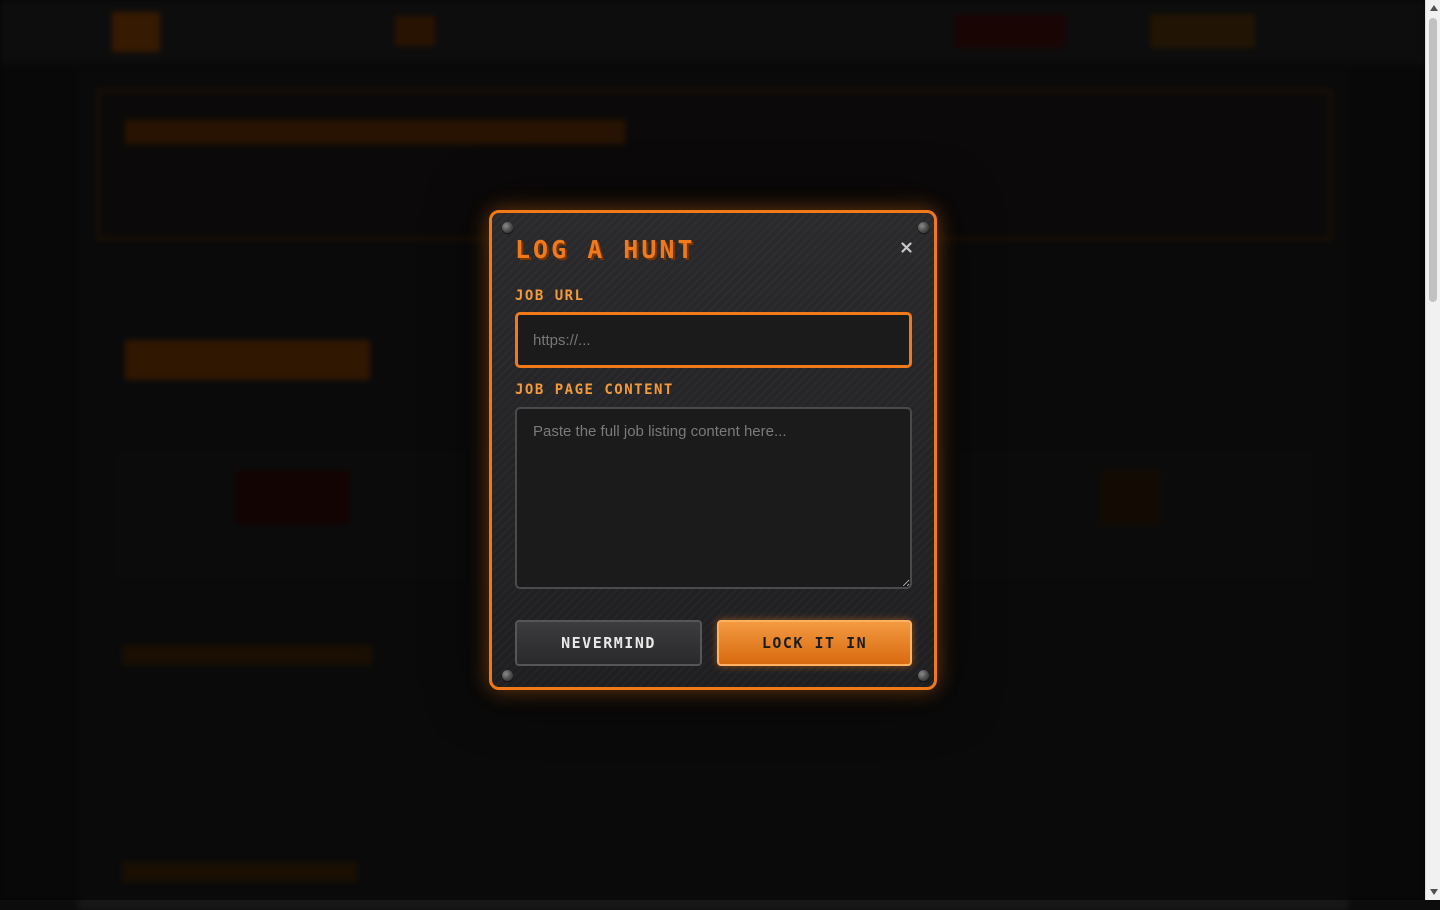 The height and width of the screenshot is (910, 1440). What do you see at coordinates (605, 249) in the screenshot?
I see `modal-title: LOG A HUNT` at bounding box center [605, 249].